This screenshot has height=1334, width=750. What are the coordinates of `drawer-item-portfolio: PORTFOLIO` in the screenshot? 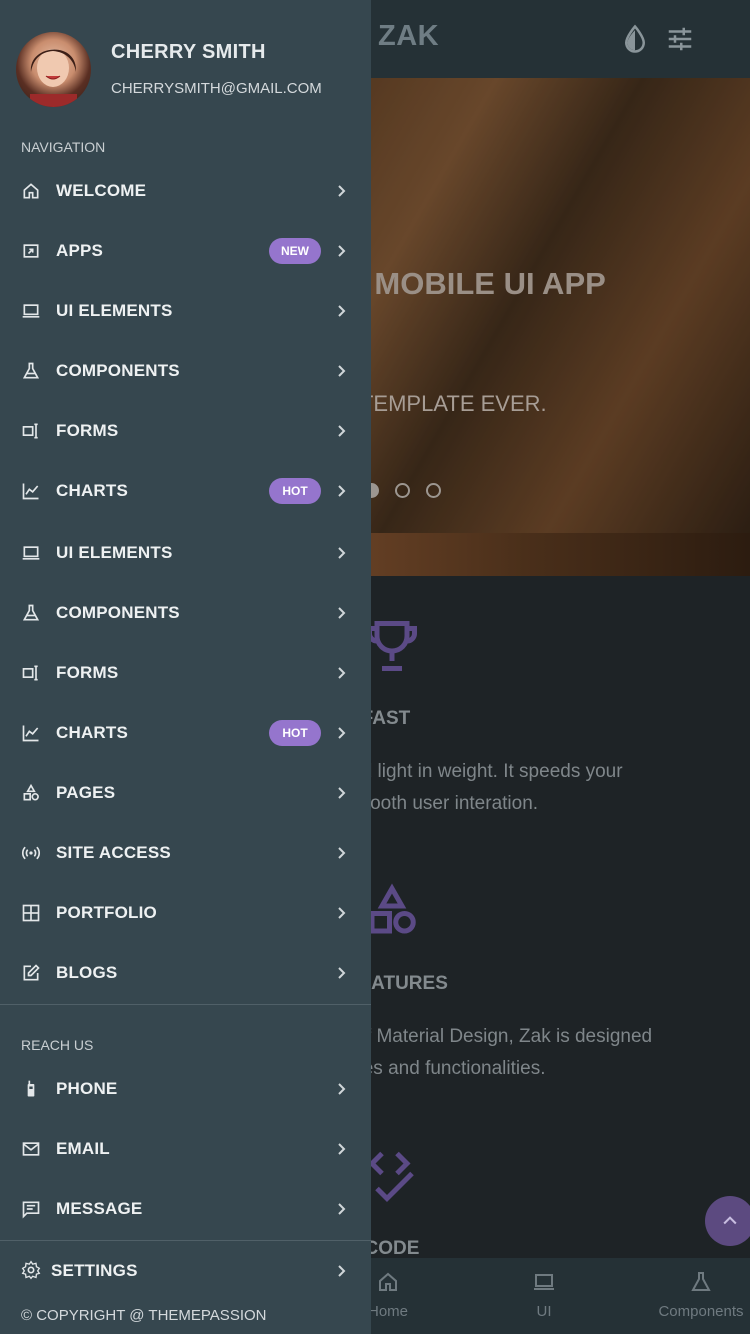 It's located at (185, 913).